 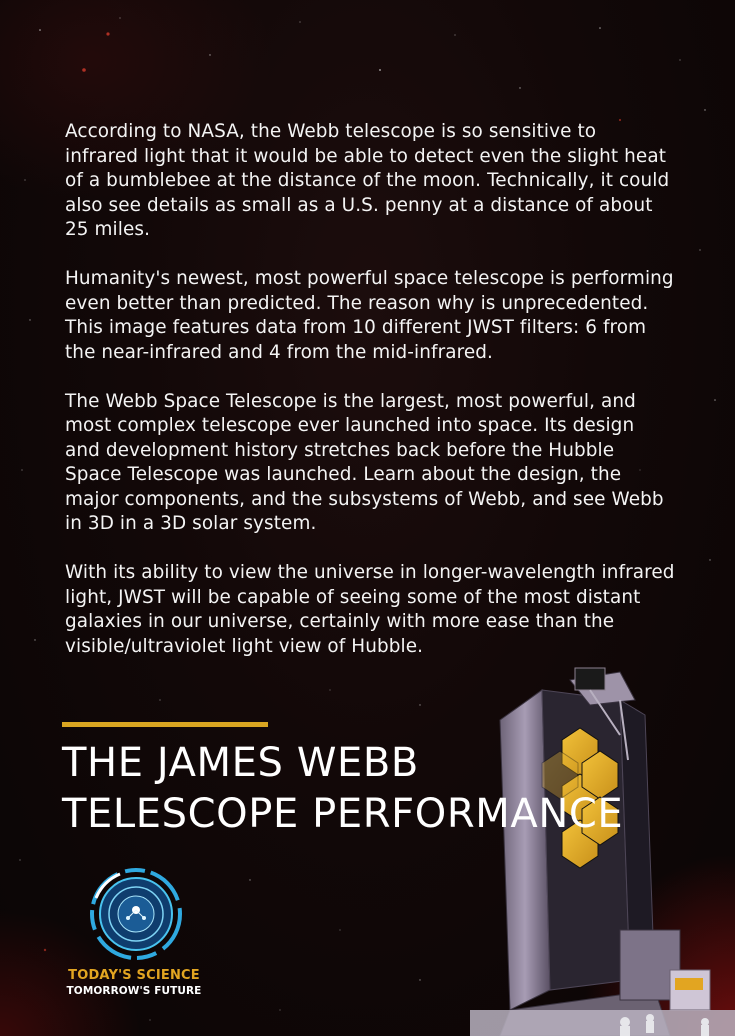 I want to click on globe-emblem-icon, so click(x=136, y=914).